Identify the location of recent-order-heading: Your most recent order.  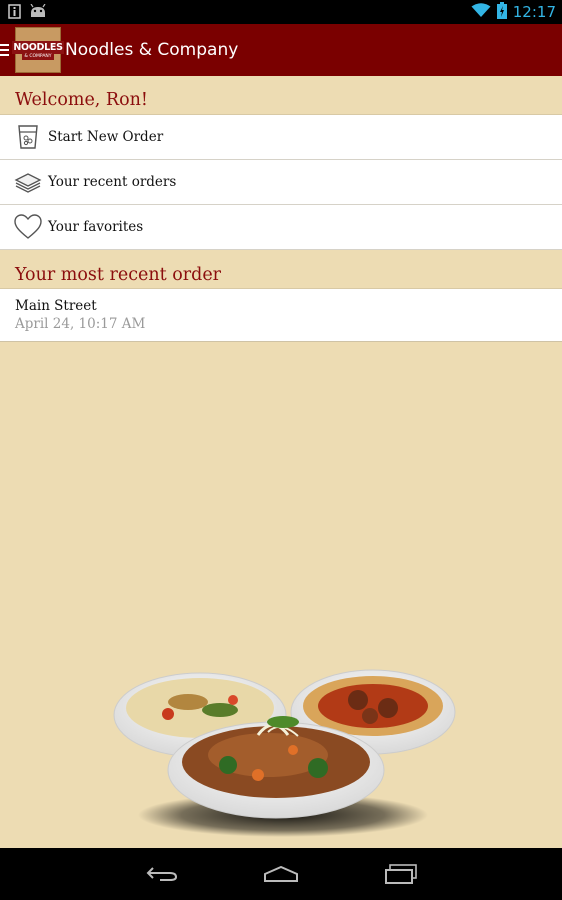
(118, 275).